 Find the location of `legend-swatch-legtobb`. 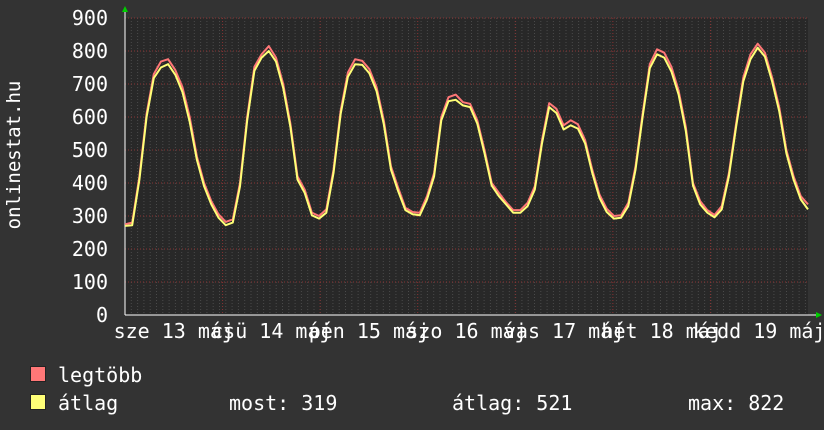

legend-swatch-legtobb is located at coordinates (38, 374).